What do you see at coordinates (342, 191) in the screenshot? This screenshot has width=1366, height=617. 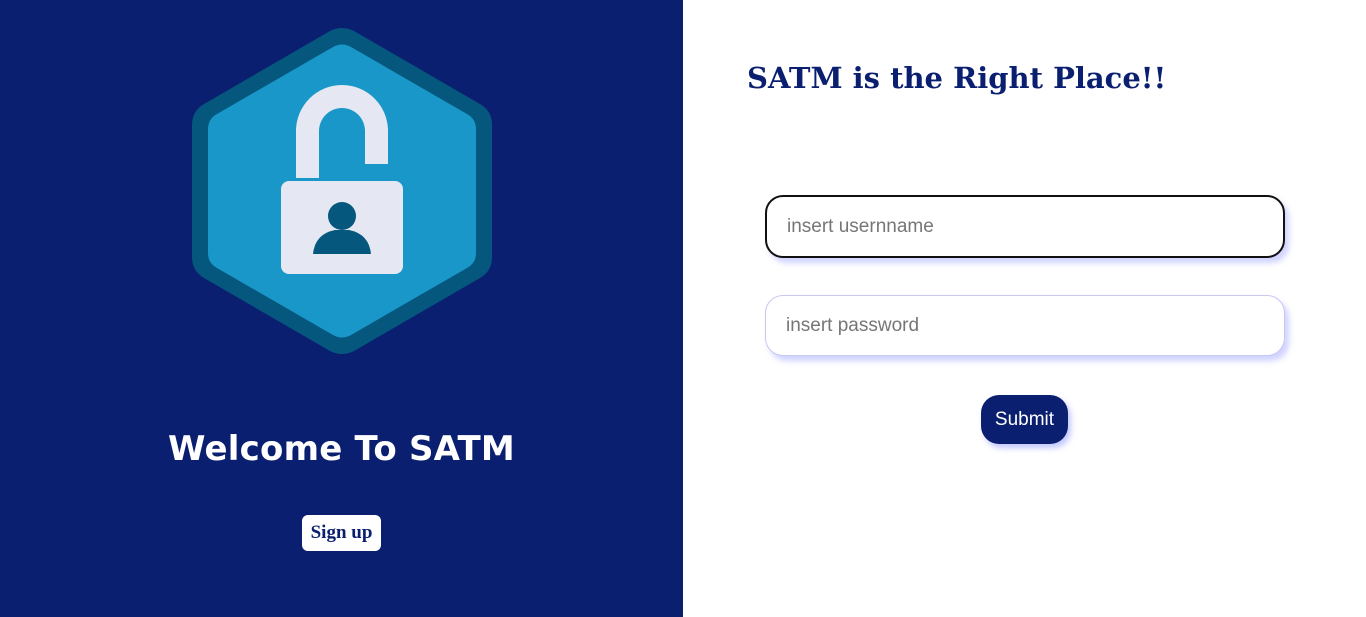 I see `padlock-logo-icon` at bounding box center [342, 191].